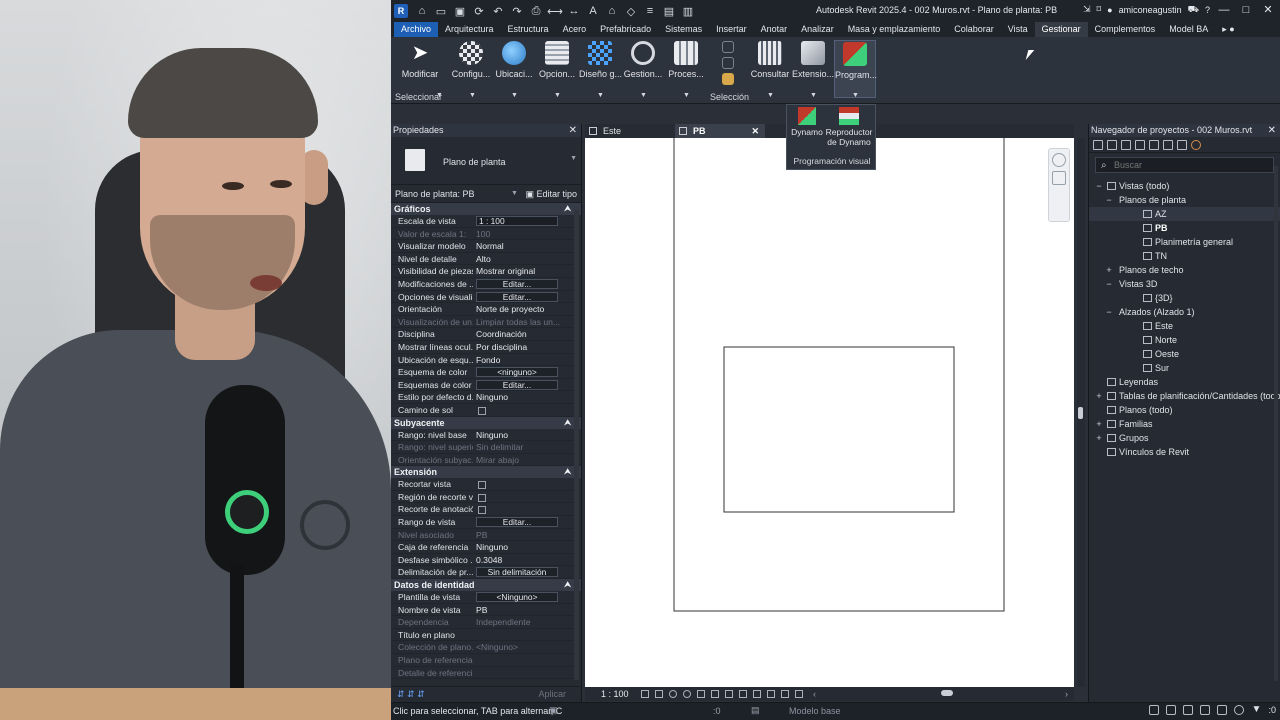 This screenshot has width=1280, height=720. What do you see at coordinates (1188, 710) in the screenshot?
I see `select-pinned-icon` at bounding box center [1188, 710].